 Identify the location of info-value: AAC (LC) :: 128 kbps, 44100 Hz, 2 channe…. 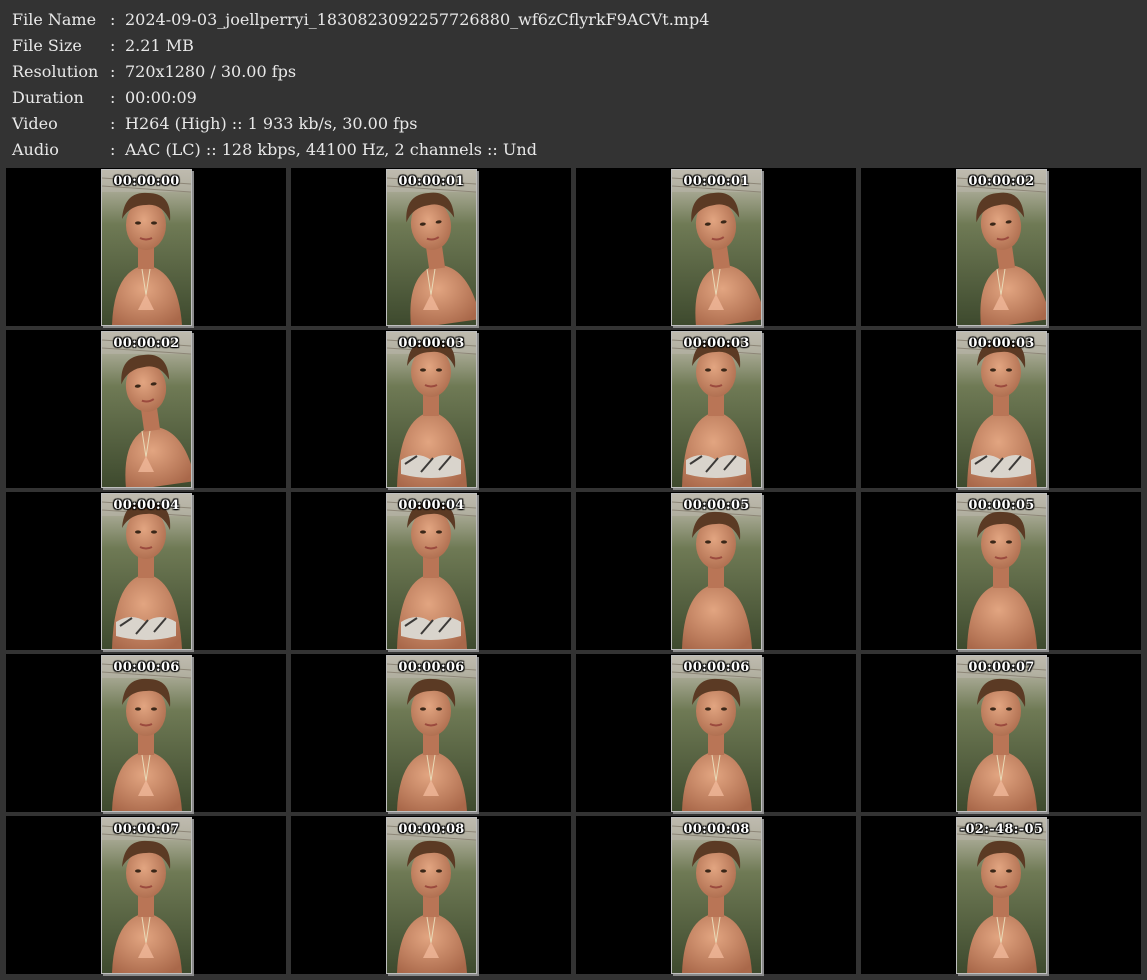
(331, 149).